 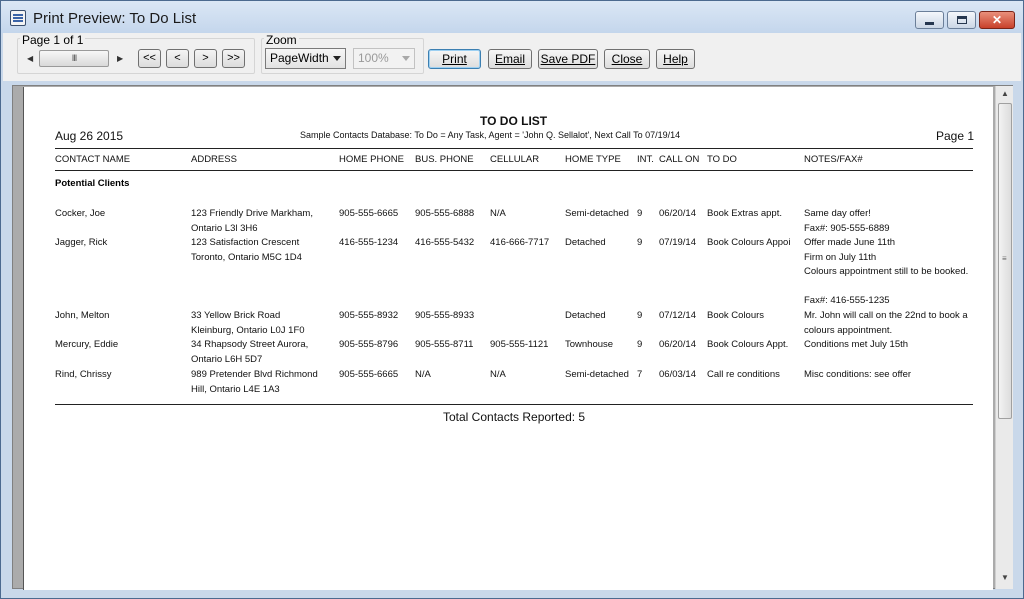 What do you see at coordinates (373, 58) in the screenshot?
I see `zoom-percent-value: 100%` at bounding box center [373, 58].